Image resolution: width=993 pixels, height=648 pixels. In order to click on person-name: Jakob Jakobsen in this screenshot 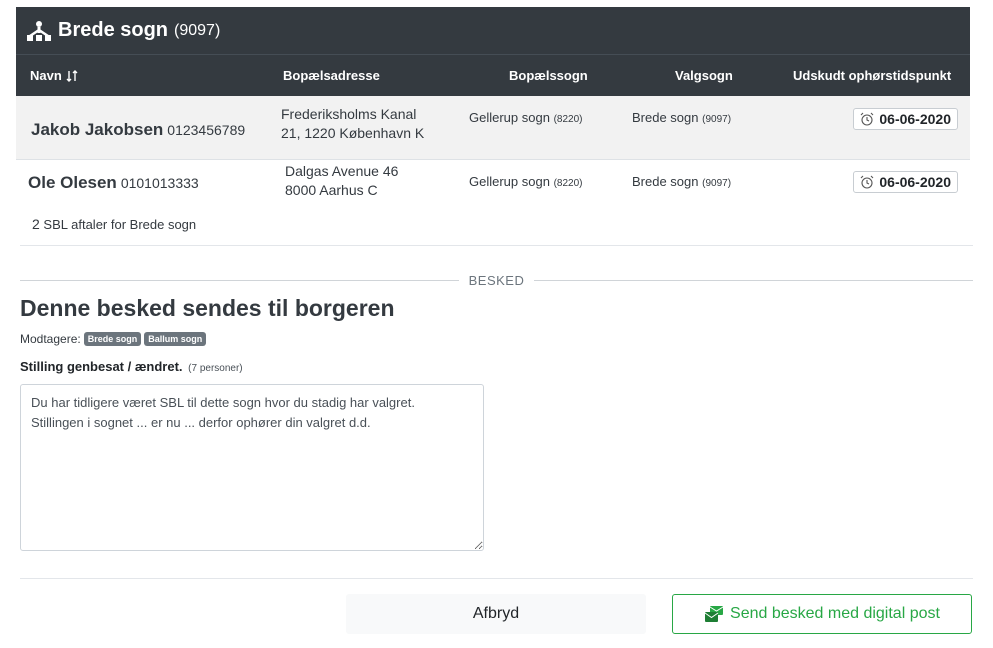, I will do `click(97, 129)`.